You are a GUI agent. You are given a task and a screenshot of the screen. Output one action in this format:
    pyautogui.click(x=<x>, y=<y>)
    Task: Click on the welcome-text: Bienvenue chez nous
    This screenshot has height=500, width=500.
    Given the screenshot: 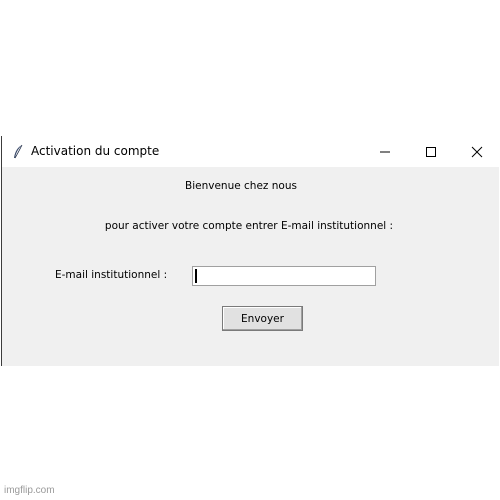 What is the action you would take?
    pyautogui.click(x=241, y=186)
    